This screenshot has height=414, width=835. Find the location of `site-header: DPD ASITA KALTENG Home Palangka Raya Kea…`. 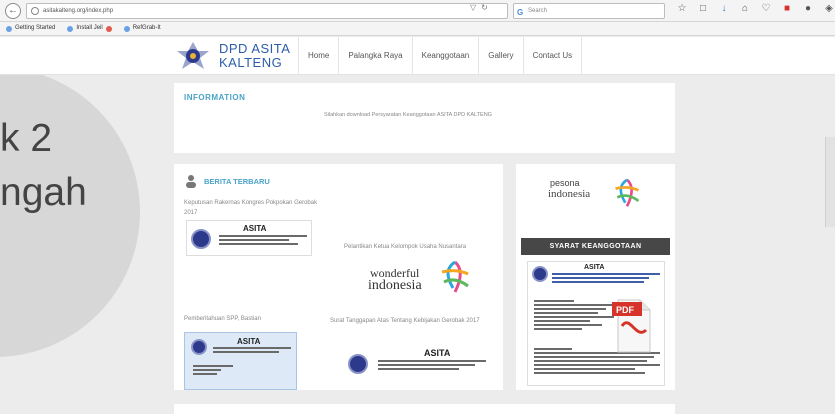

site-header: DPD ASITA KALTENG Home Palangka Raya Kea… is located at coordinates (417, 56).